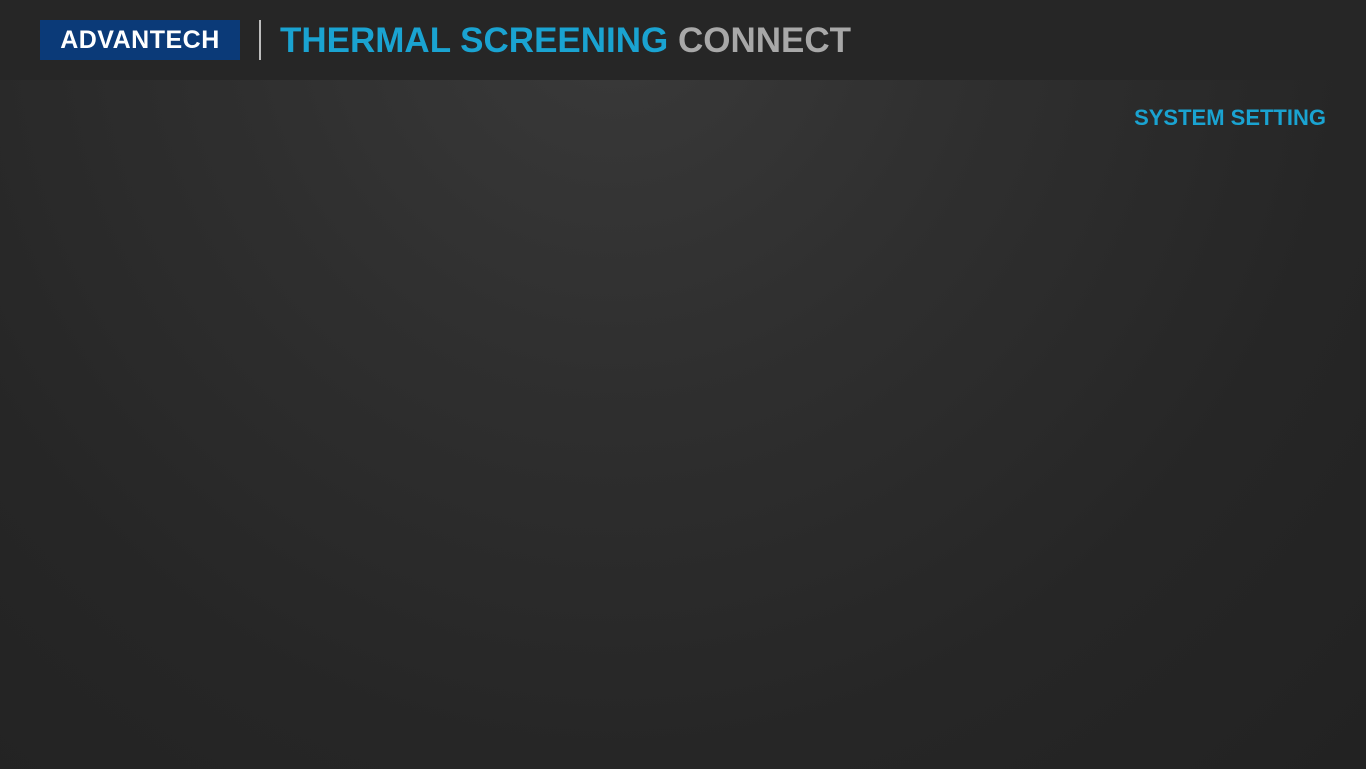 This screenshot has width=1366, height=769. I want to click on app-title-accent: THERMAL SCREENING, so click(474, 40).